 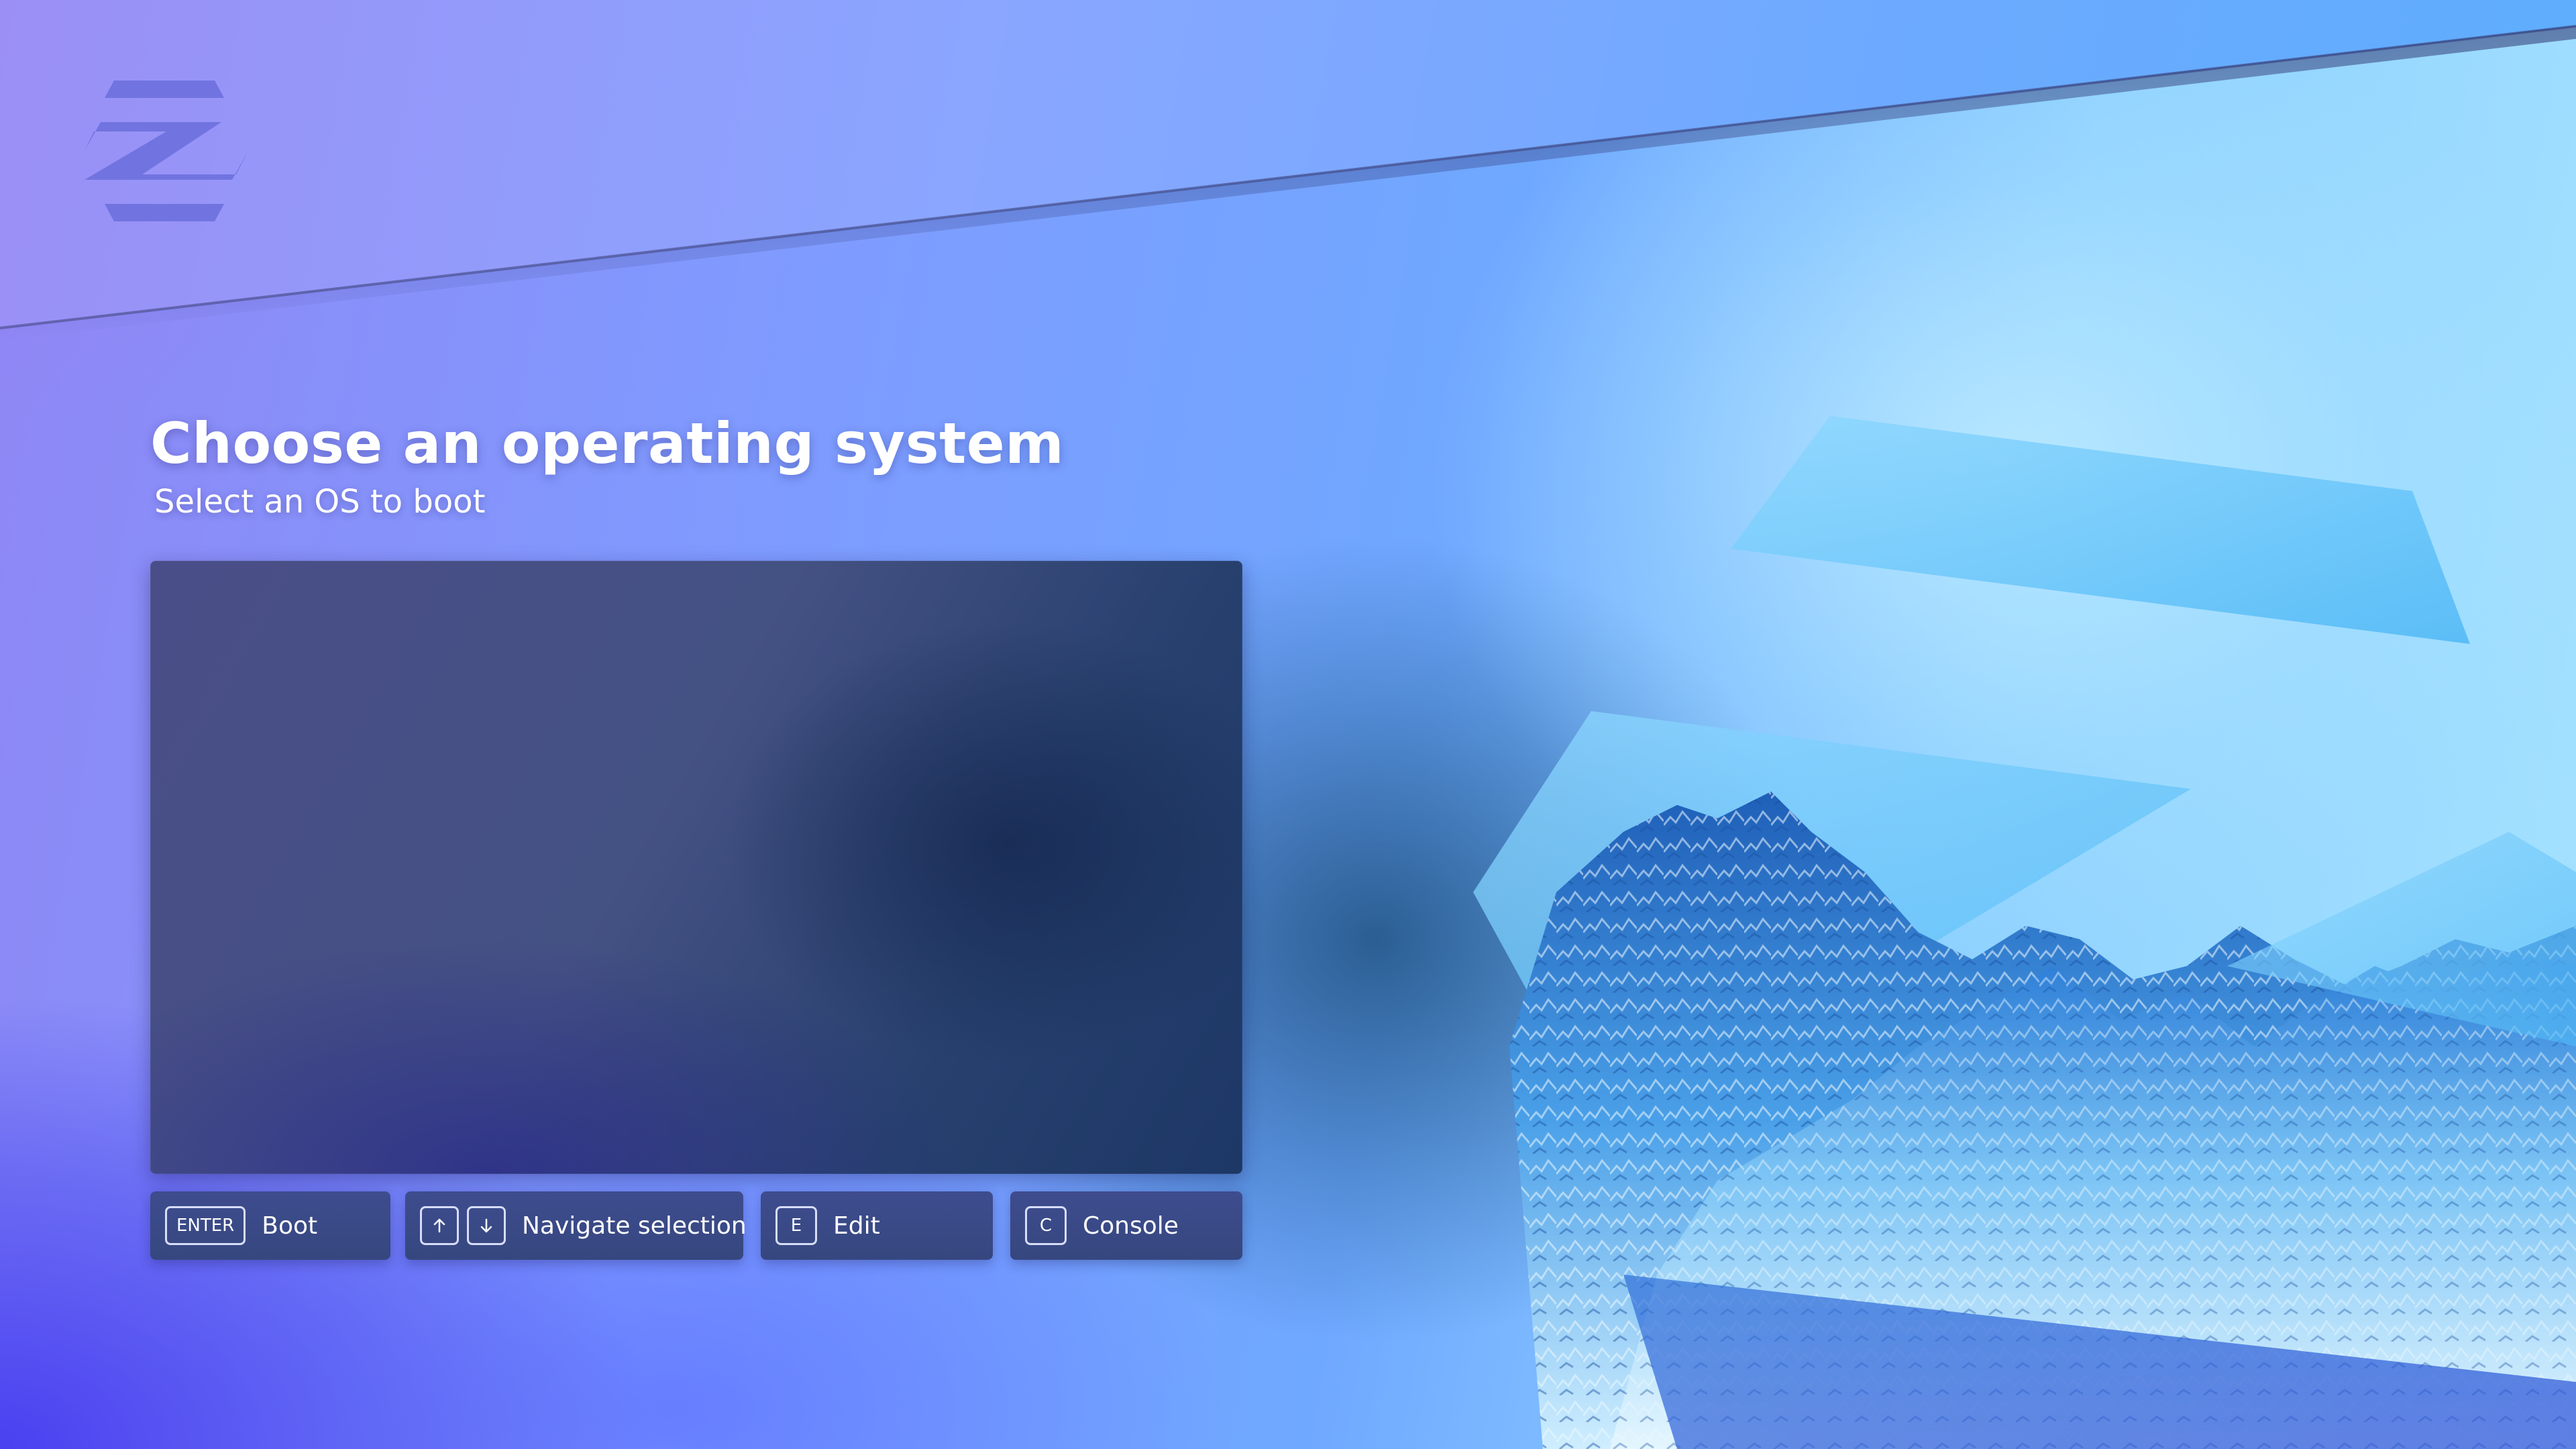 What do you see at coordinates (634, 1226) in the screenshot?
I see `navigate-hint-label: Navigate selection` at bounding box center [634, 1226].